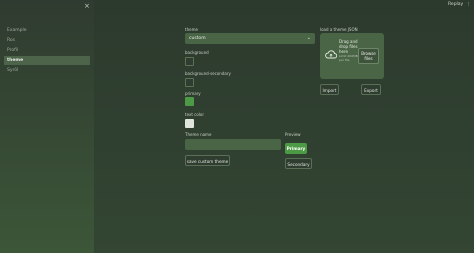 This screenshot has height=253, width=474. What do you see at coordinates (189, 82) in the screenshot?
I see `background-secondary-color-swatch` at bounding box center [189, 82].